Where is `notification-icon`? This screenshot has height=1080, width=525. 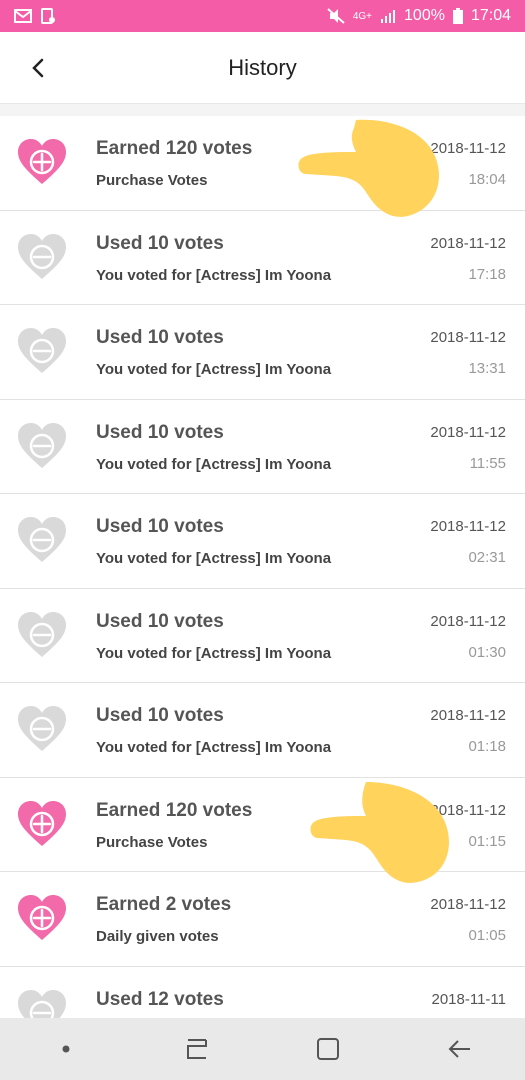 notification-icon is located at coordinates (48, 16).